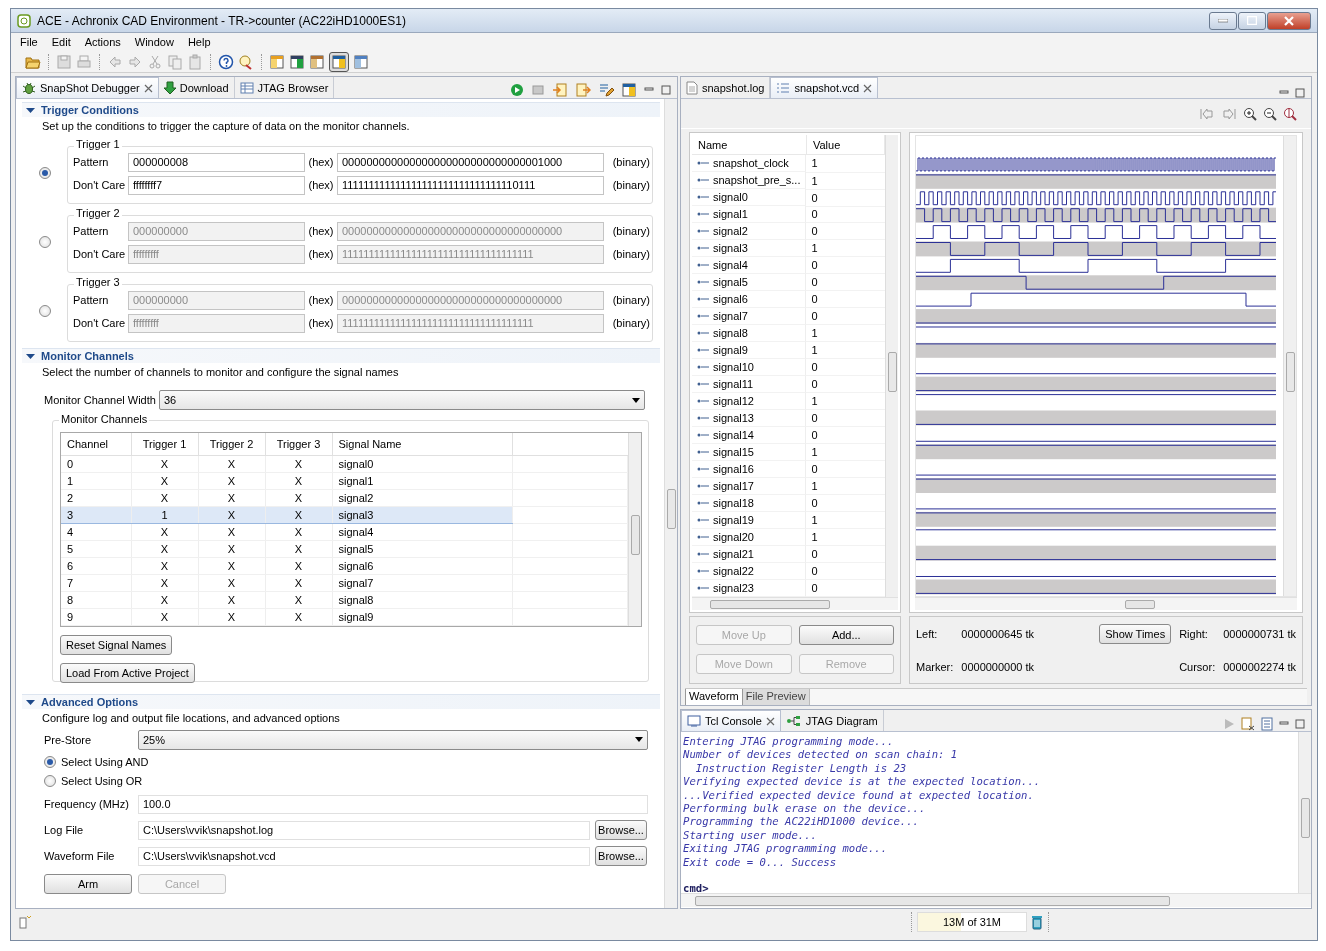 Image resolution: width=1326 pixels, height=951 pixels. Describe the element at coordinates (726, 87) in the screenshot. I see `editor-tab: snapshot.log` at that location.